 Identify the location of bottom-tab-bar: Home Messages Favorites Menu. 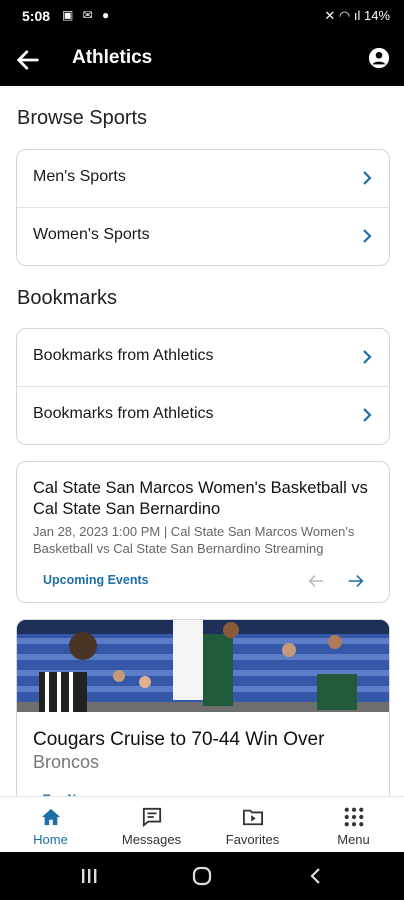
(202, 824).